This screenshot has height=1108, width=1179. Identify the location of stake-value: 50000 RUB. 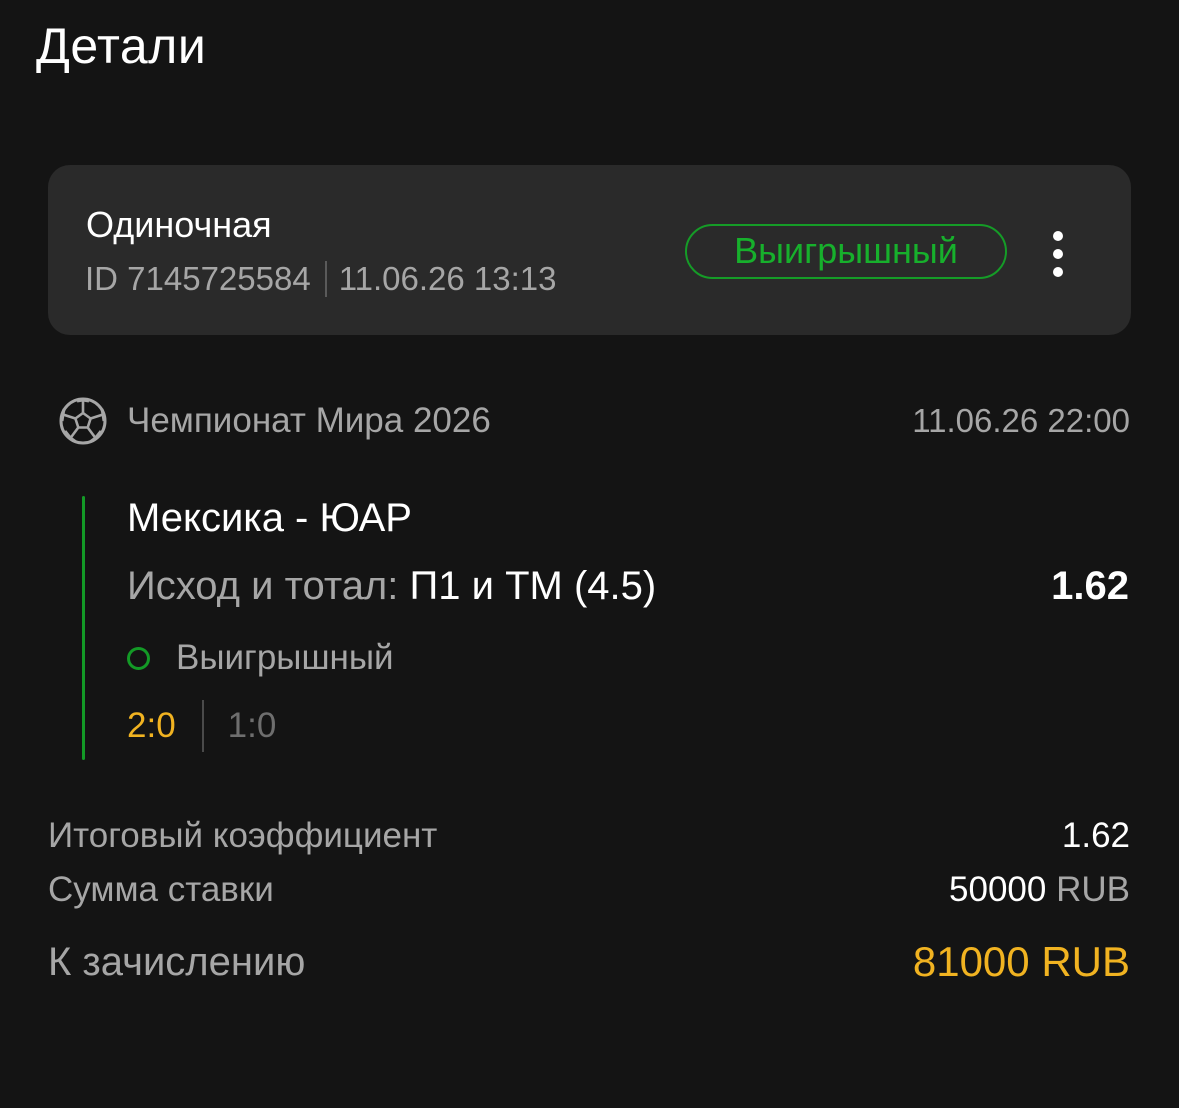
(1039, 890).